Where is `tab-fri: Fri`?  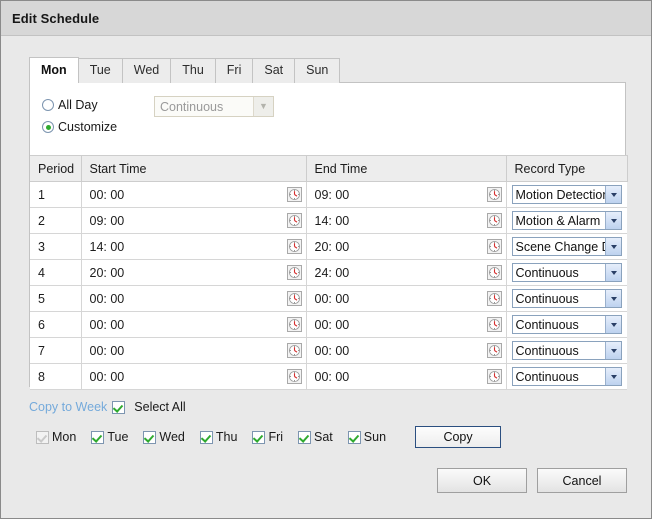 tab-fri: Fri is located at coordinates (234, 70).